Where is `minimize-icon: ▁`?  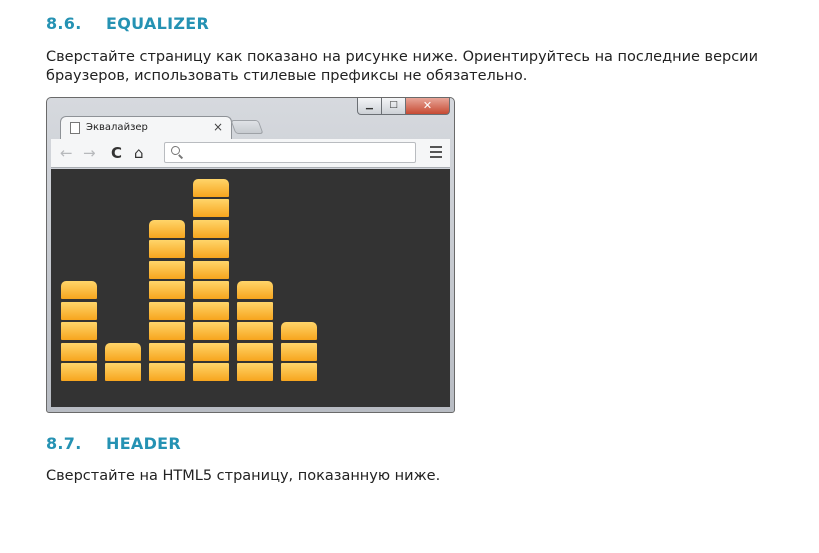
minimize-icon: ▁ is located at coordinates (369, 106).